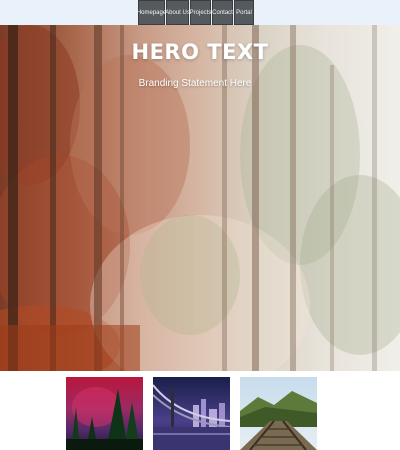  What do you see at coordinates (177, 12) in the screenshot?
I see `nav-about-us: About Us` at bounding box center [177, 12].